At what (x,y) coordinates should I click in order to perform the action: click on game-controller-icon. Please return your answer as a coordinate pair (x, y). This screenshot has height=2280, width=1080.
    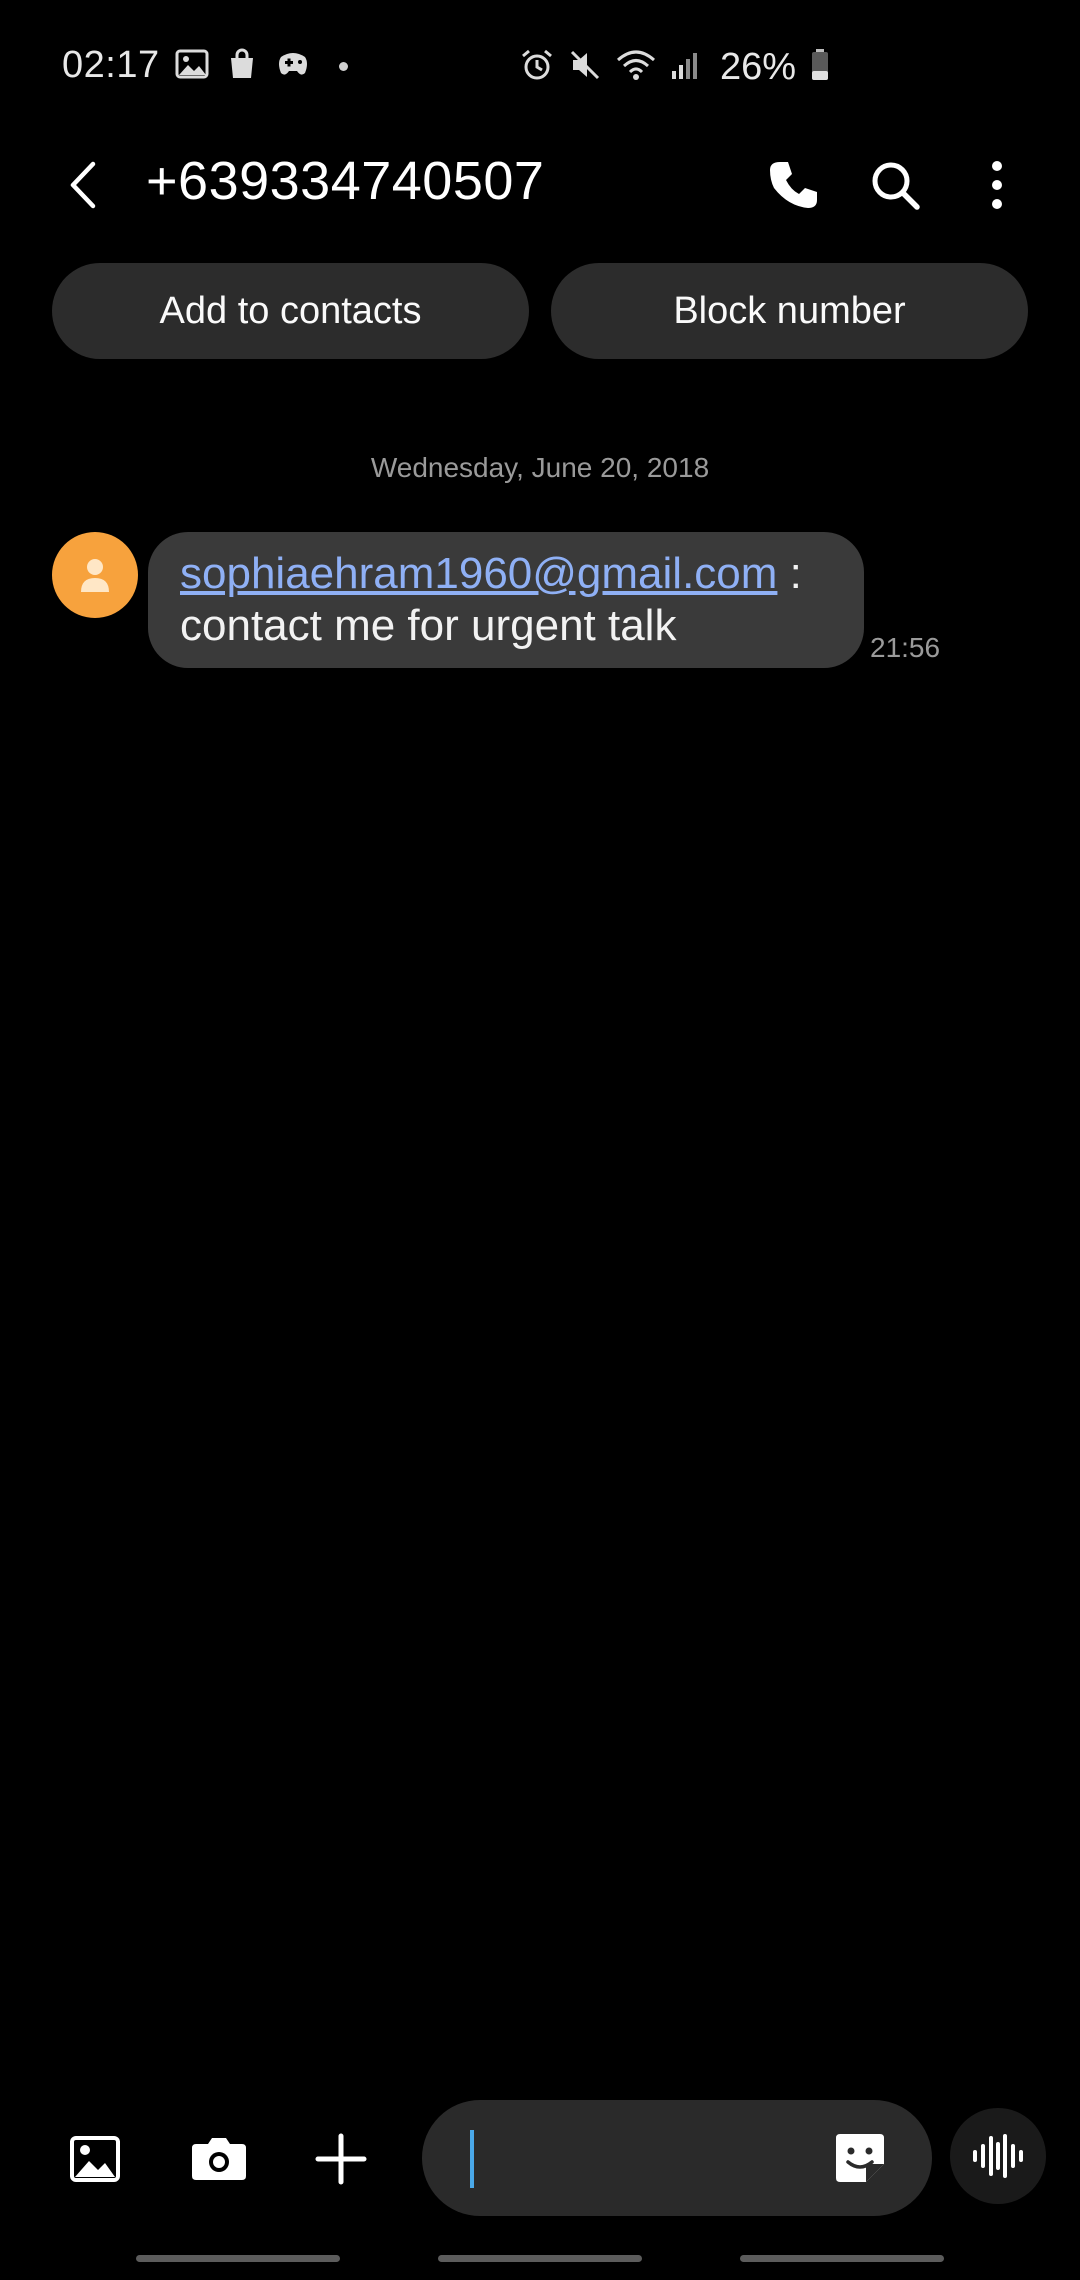
    Looking at the image, I should click on (293, 66).